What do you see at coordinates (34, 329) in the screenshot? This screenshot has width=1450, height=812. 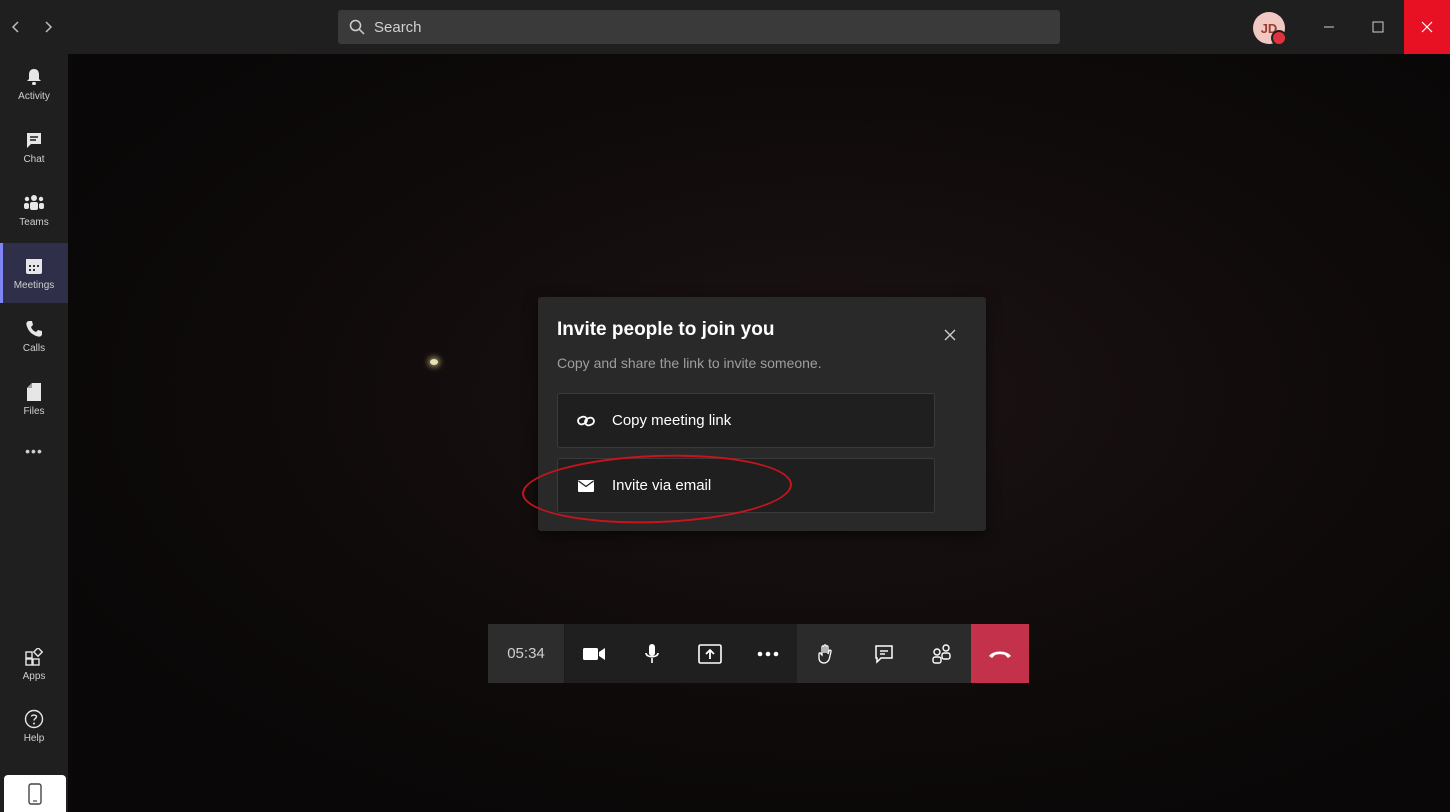 I see `phone-icon` at bounding box center [34, 329].